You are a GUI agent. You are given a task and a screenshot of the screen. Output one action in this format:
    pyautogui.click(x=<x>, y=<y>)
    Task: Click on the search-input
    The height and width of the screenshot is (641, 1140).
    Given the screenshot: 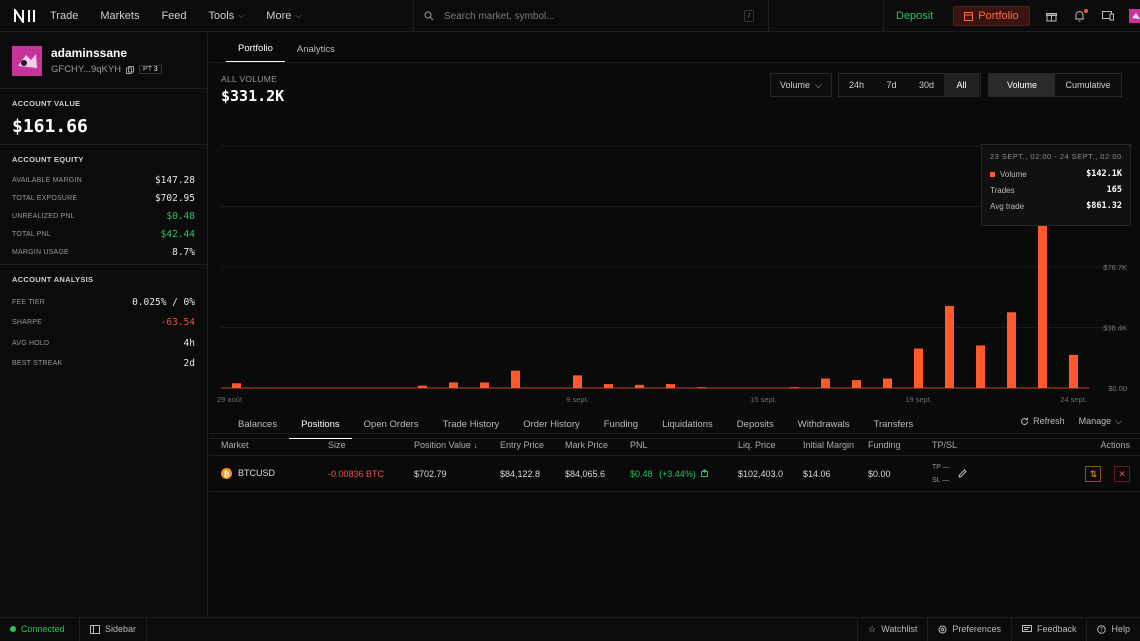 What is the action you would take?
    pyautogui.click(x=589, y=16)
    